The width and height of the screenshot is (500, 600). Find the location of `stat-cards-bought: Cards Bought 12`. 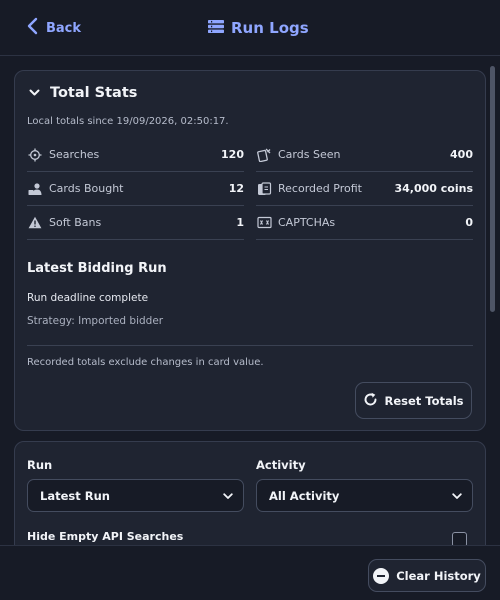

stat-cards-bought: Cards Bought 12 is located at coordinates (135, 189).